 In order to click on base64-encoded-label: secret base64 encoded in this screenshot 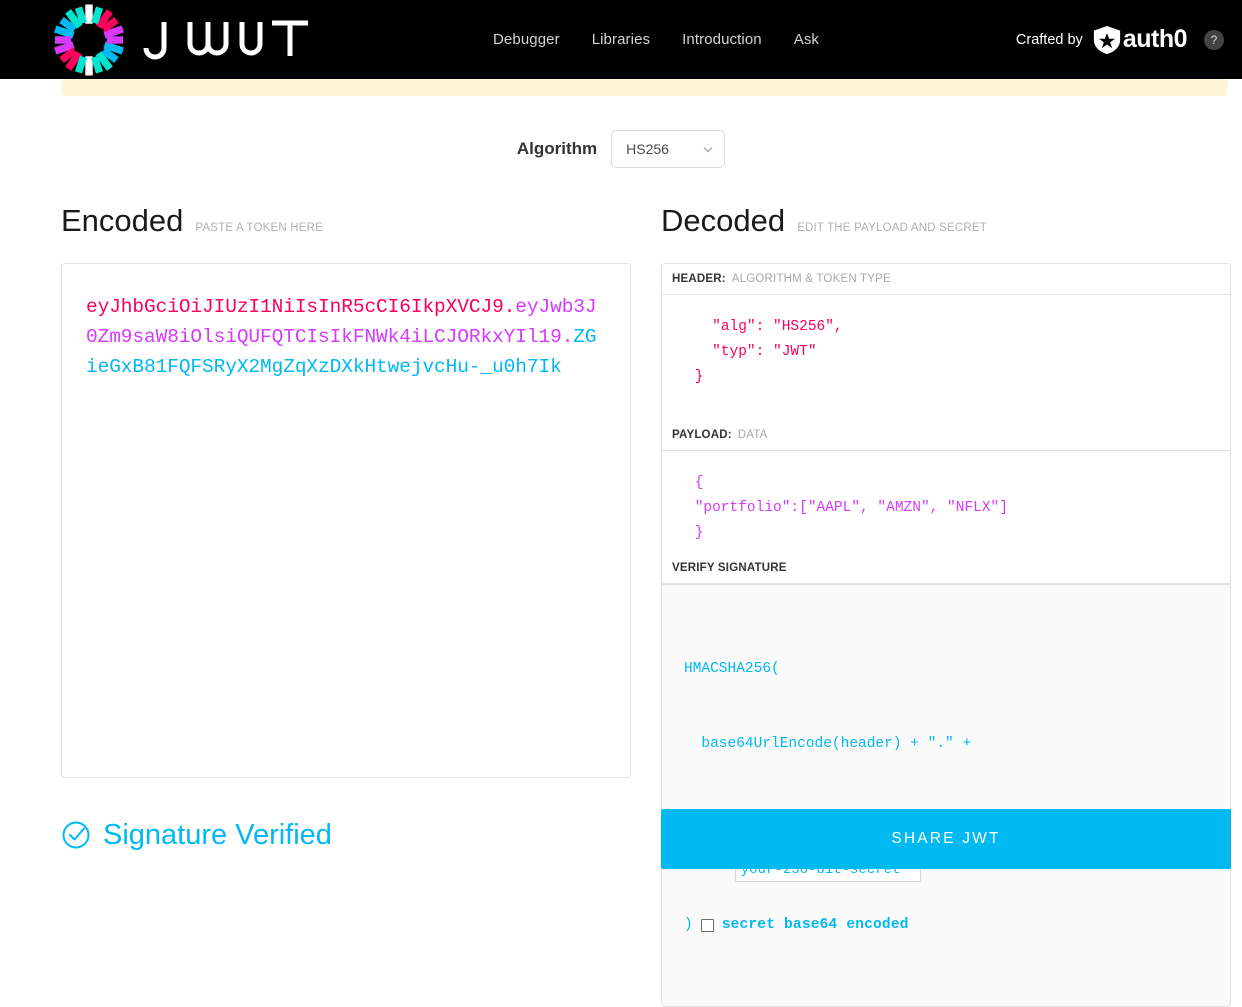, I will do `click(815, 925)`.